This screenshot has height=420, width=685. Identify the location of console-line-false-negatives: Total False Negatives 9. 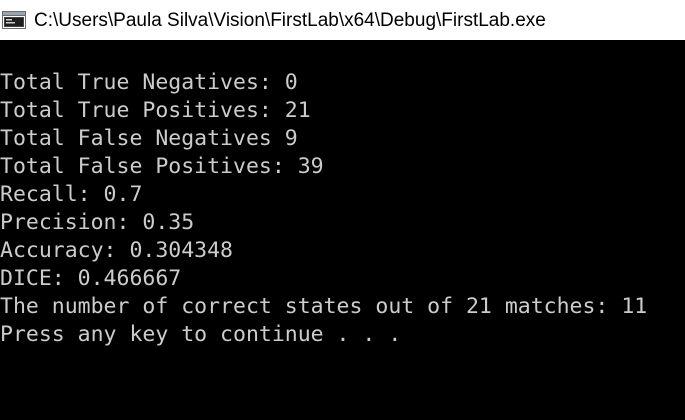
(149, 138).